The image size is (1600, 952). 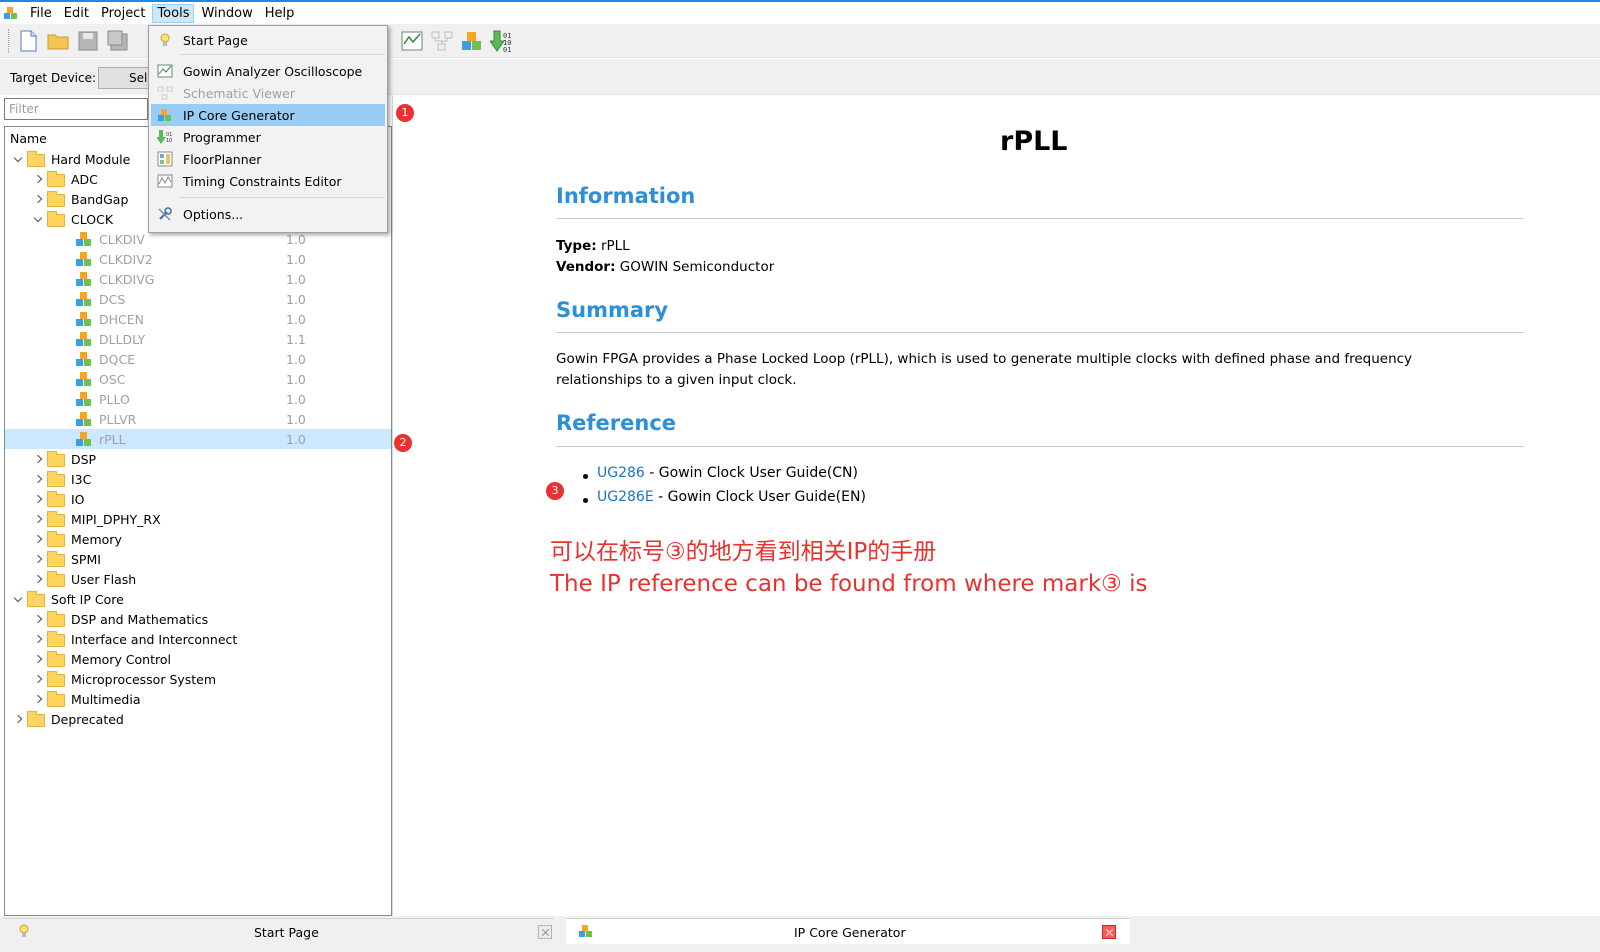 I want to click on timing-editor-icon, so click(x=165, y=181).